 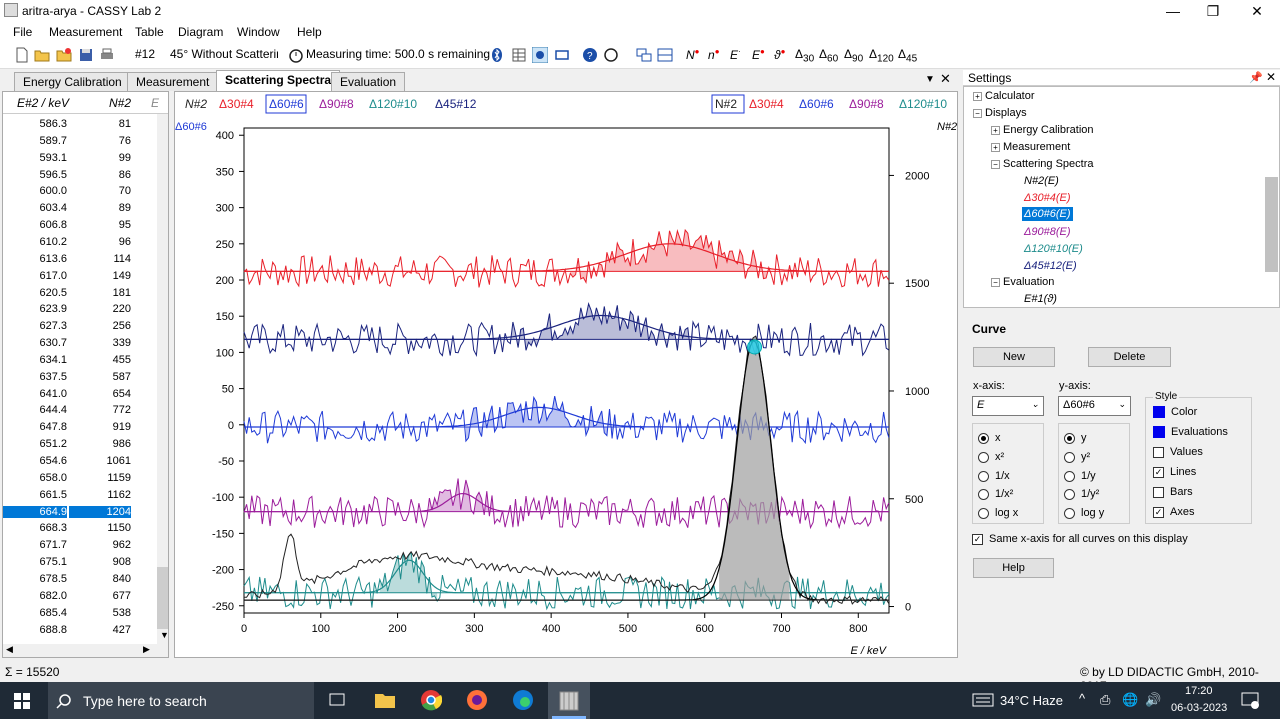 I want to click on quantity-E2-button: E●, so click(x=758, y=54).